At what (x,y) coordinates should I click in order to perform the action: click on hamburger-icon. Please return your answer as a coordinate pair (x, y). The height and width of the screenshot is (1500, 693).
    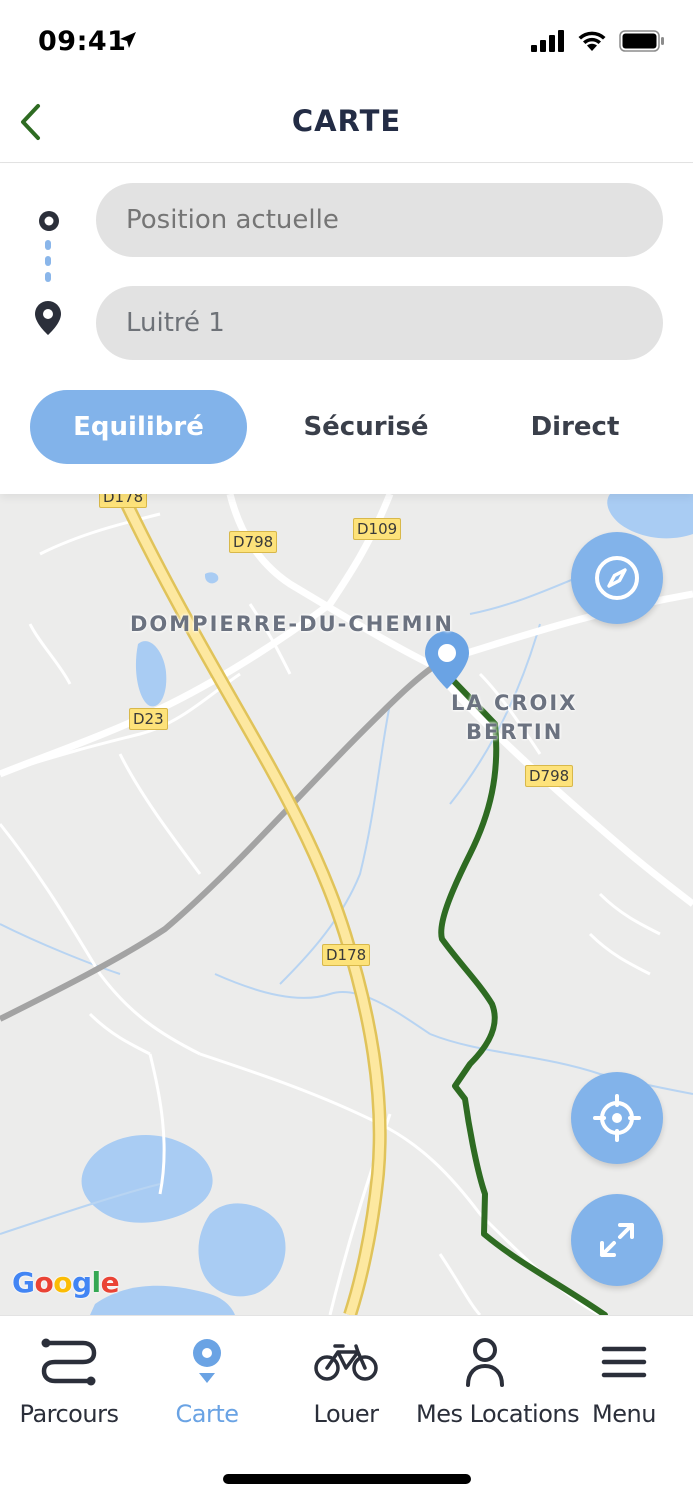
    Looking at the image, I should click on (624, 1362).